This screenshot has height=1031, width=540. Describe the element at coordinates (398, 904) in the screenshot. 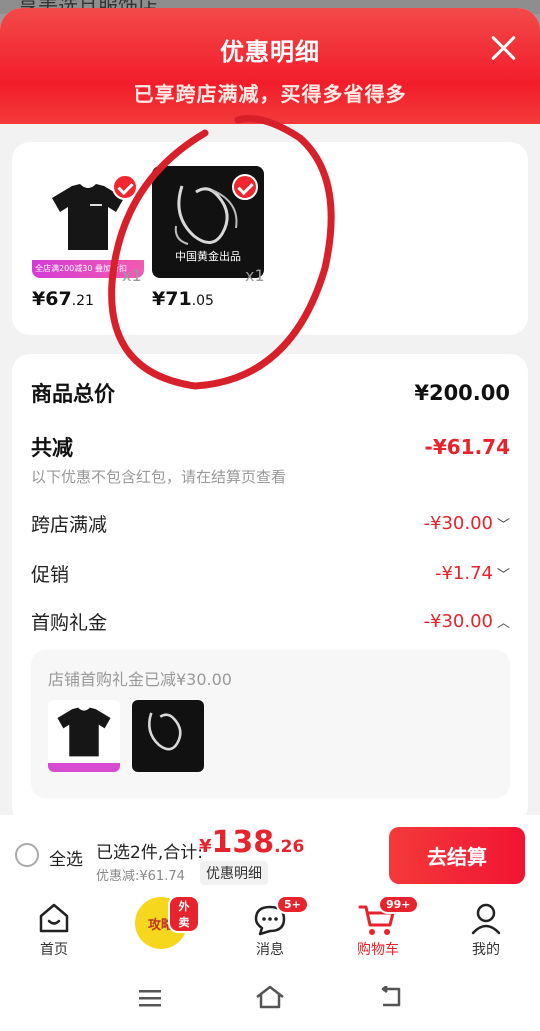

I see `cart-badge: 99+` at that location.